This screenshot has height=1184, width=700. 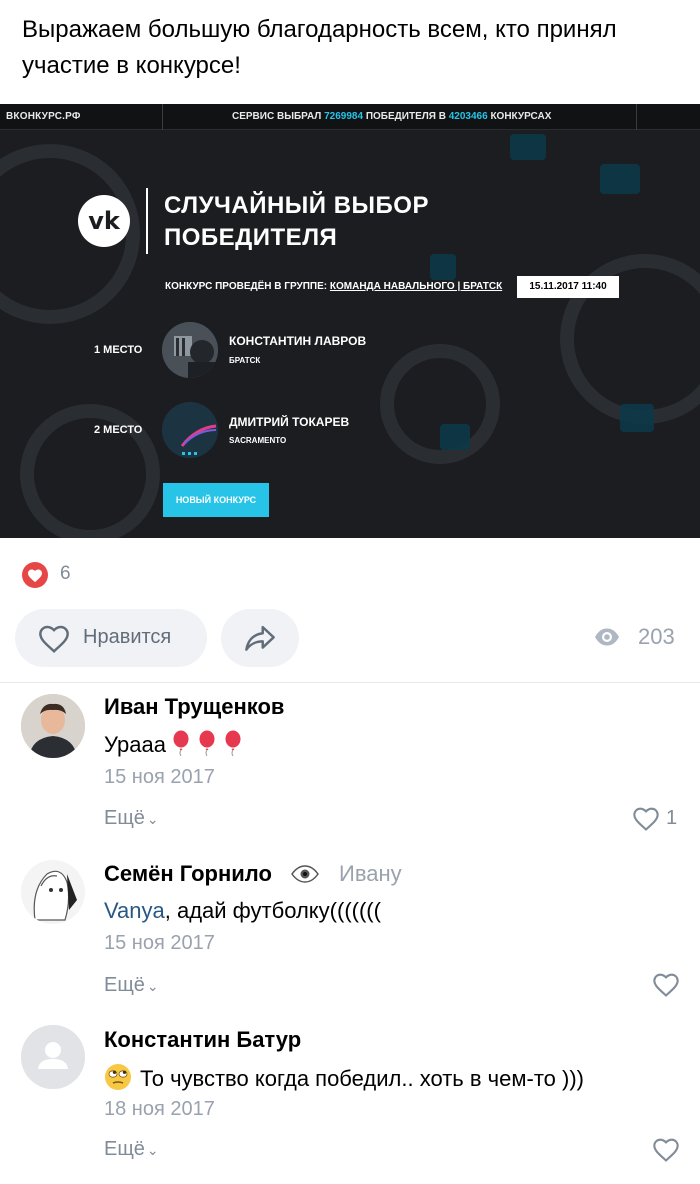 What do you see at coordinates (272, 910) in the screenshot?
I see `comment-text-body: , адай футболку(((((((` at bounding box center [272, 910].